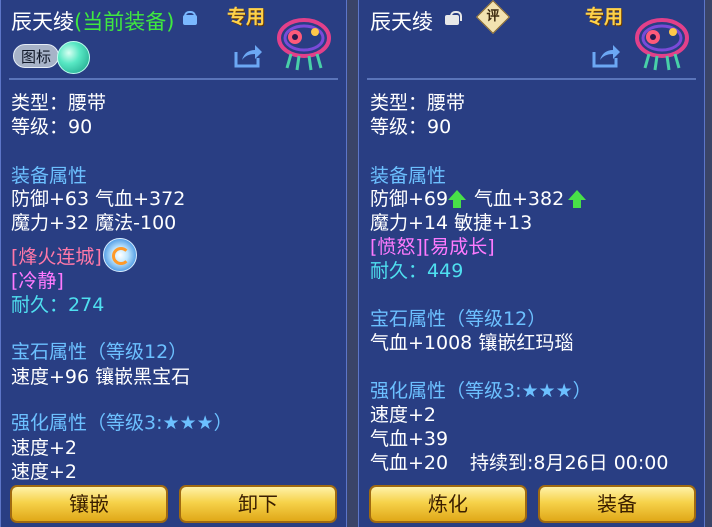 The width and height of the screenshot is (712, 527). I want to click on enhance-line-2: 气血+39, so click(409, 439).